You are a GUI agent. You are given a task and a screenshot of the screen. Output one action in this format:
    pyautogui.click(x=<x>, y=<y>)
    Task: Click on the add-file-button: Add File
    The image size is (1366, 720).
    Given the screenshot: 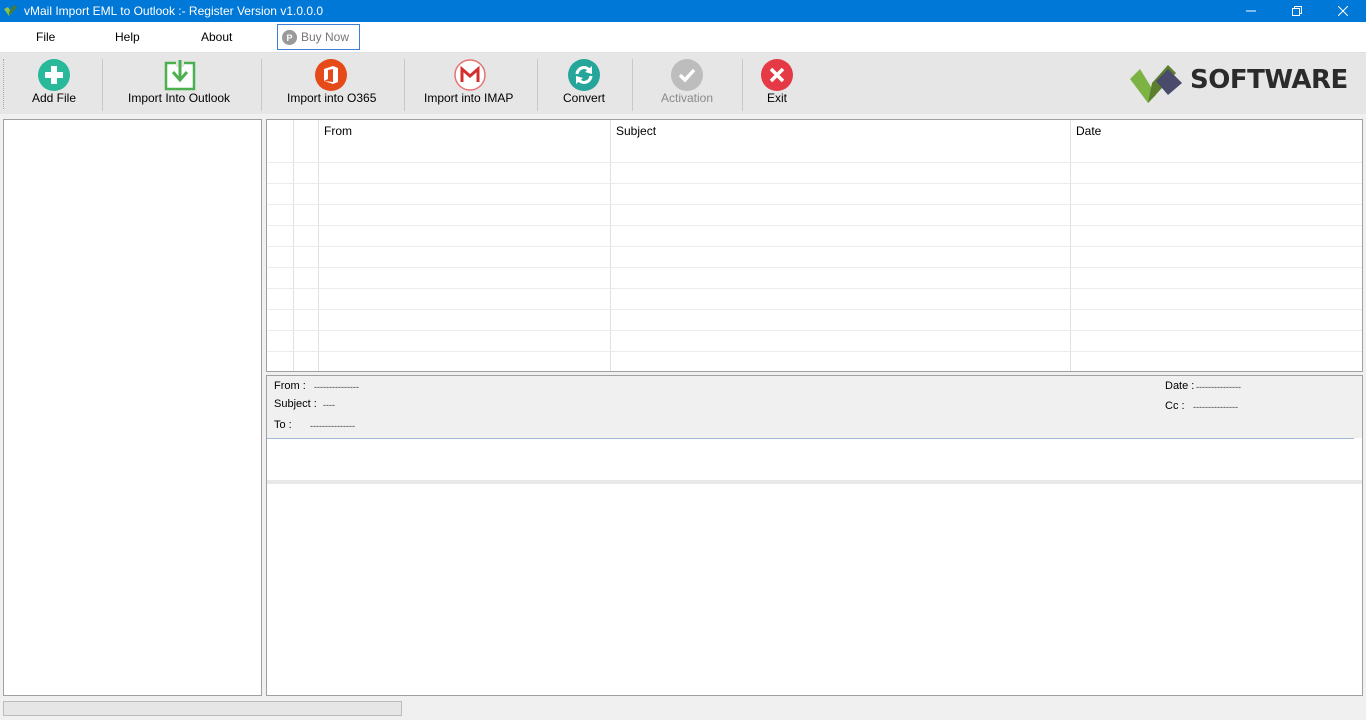 What is the action you would take?
    pyautogui.click(x=54, y=83)
    